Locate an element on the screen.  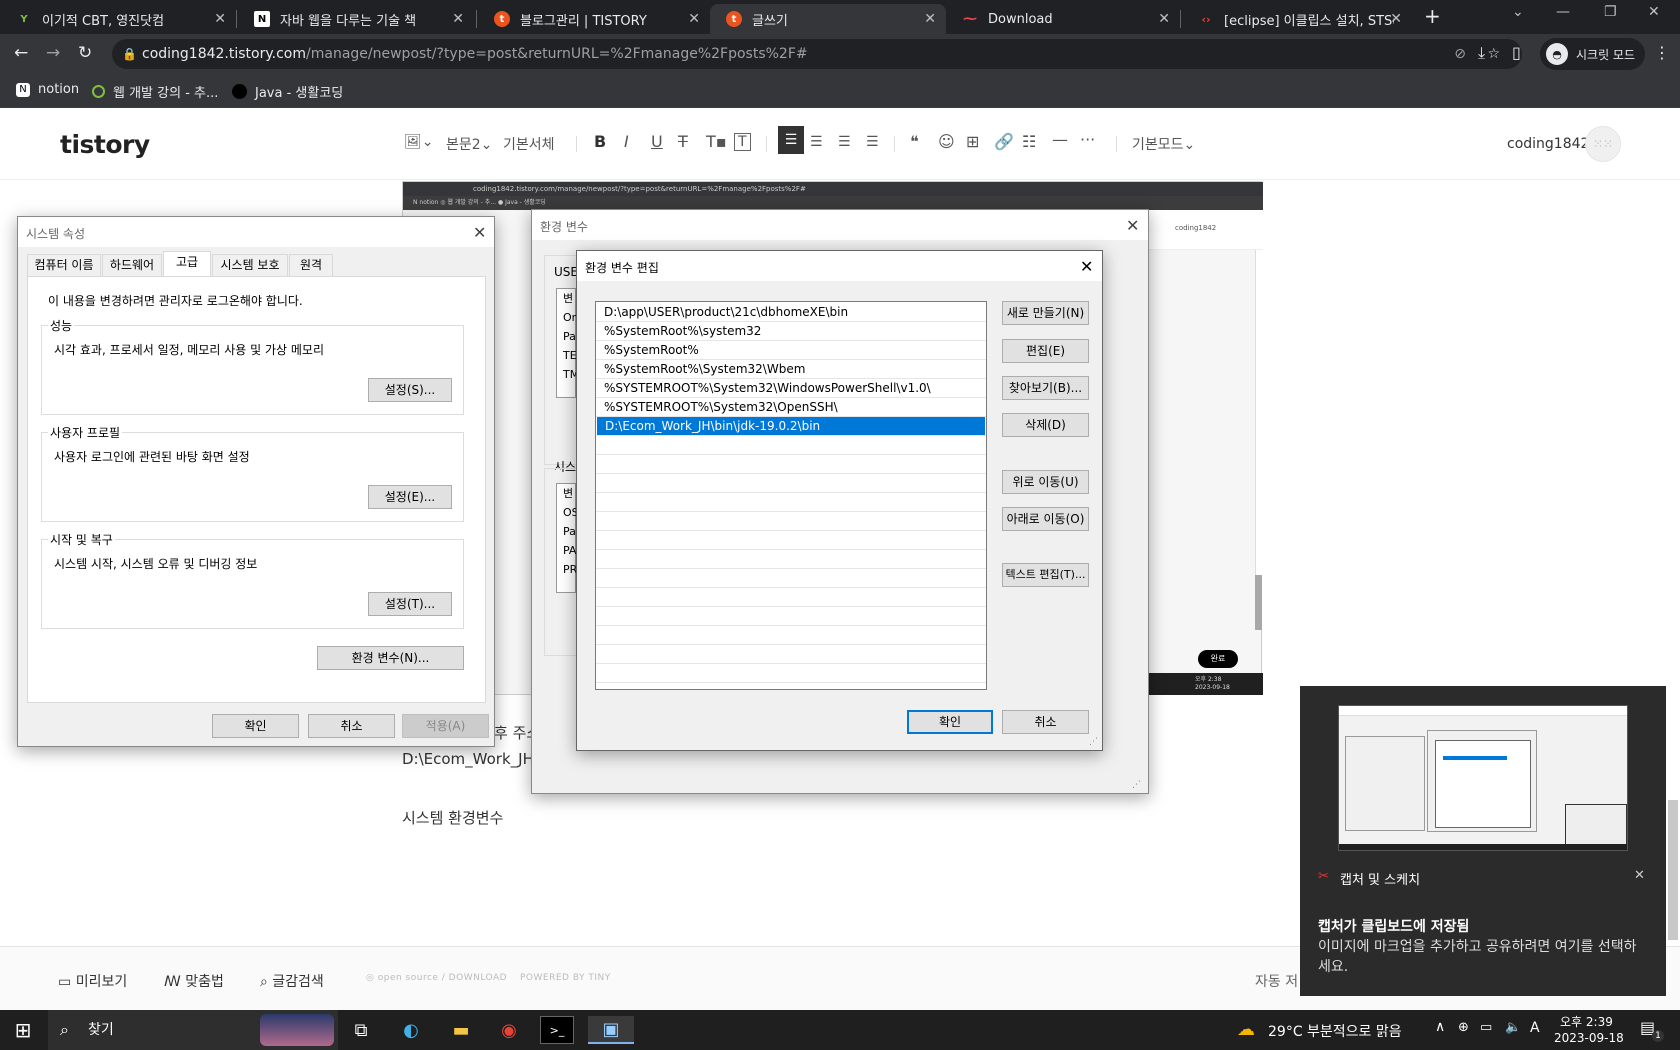
tab-computer-name: 컴퓨터 이름 is located at coordinates (64, 265).